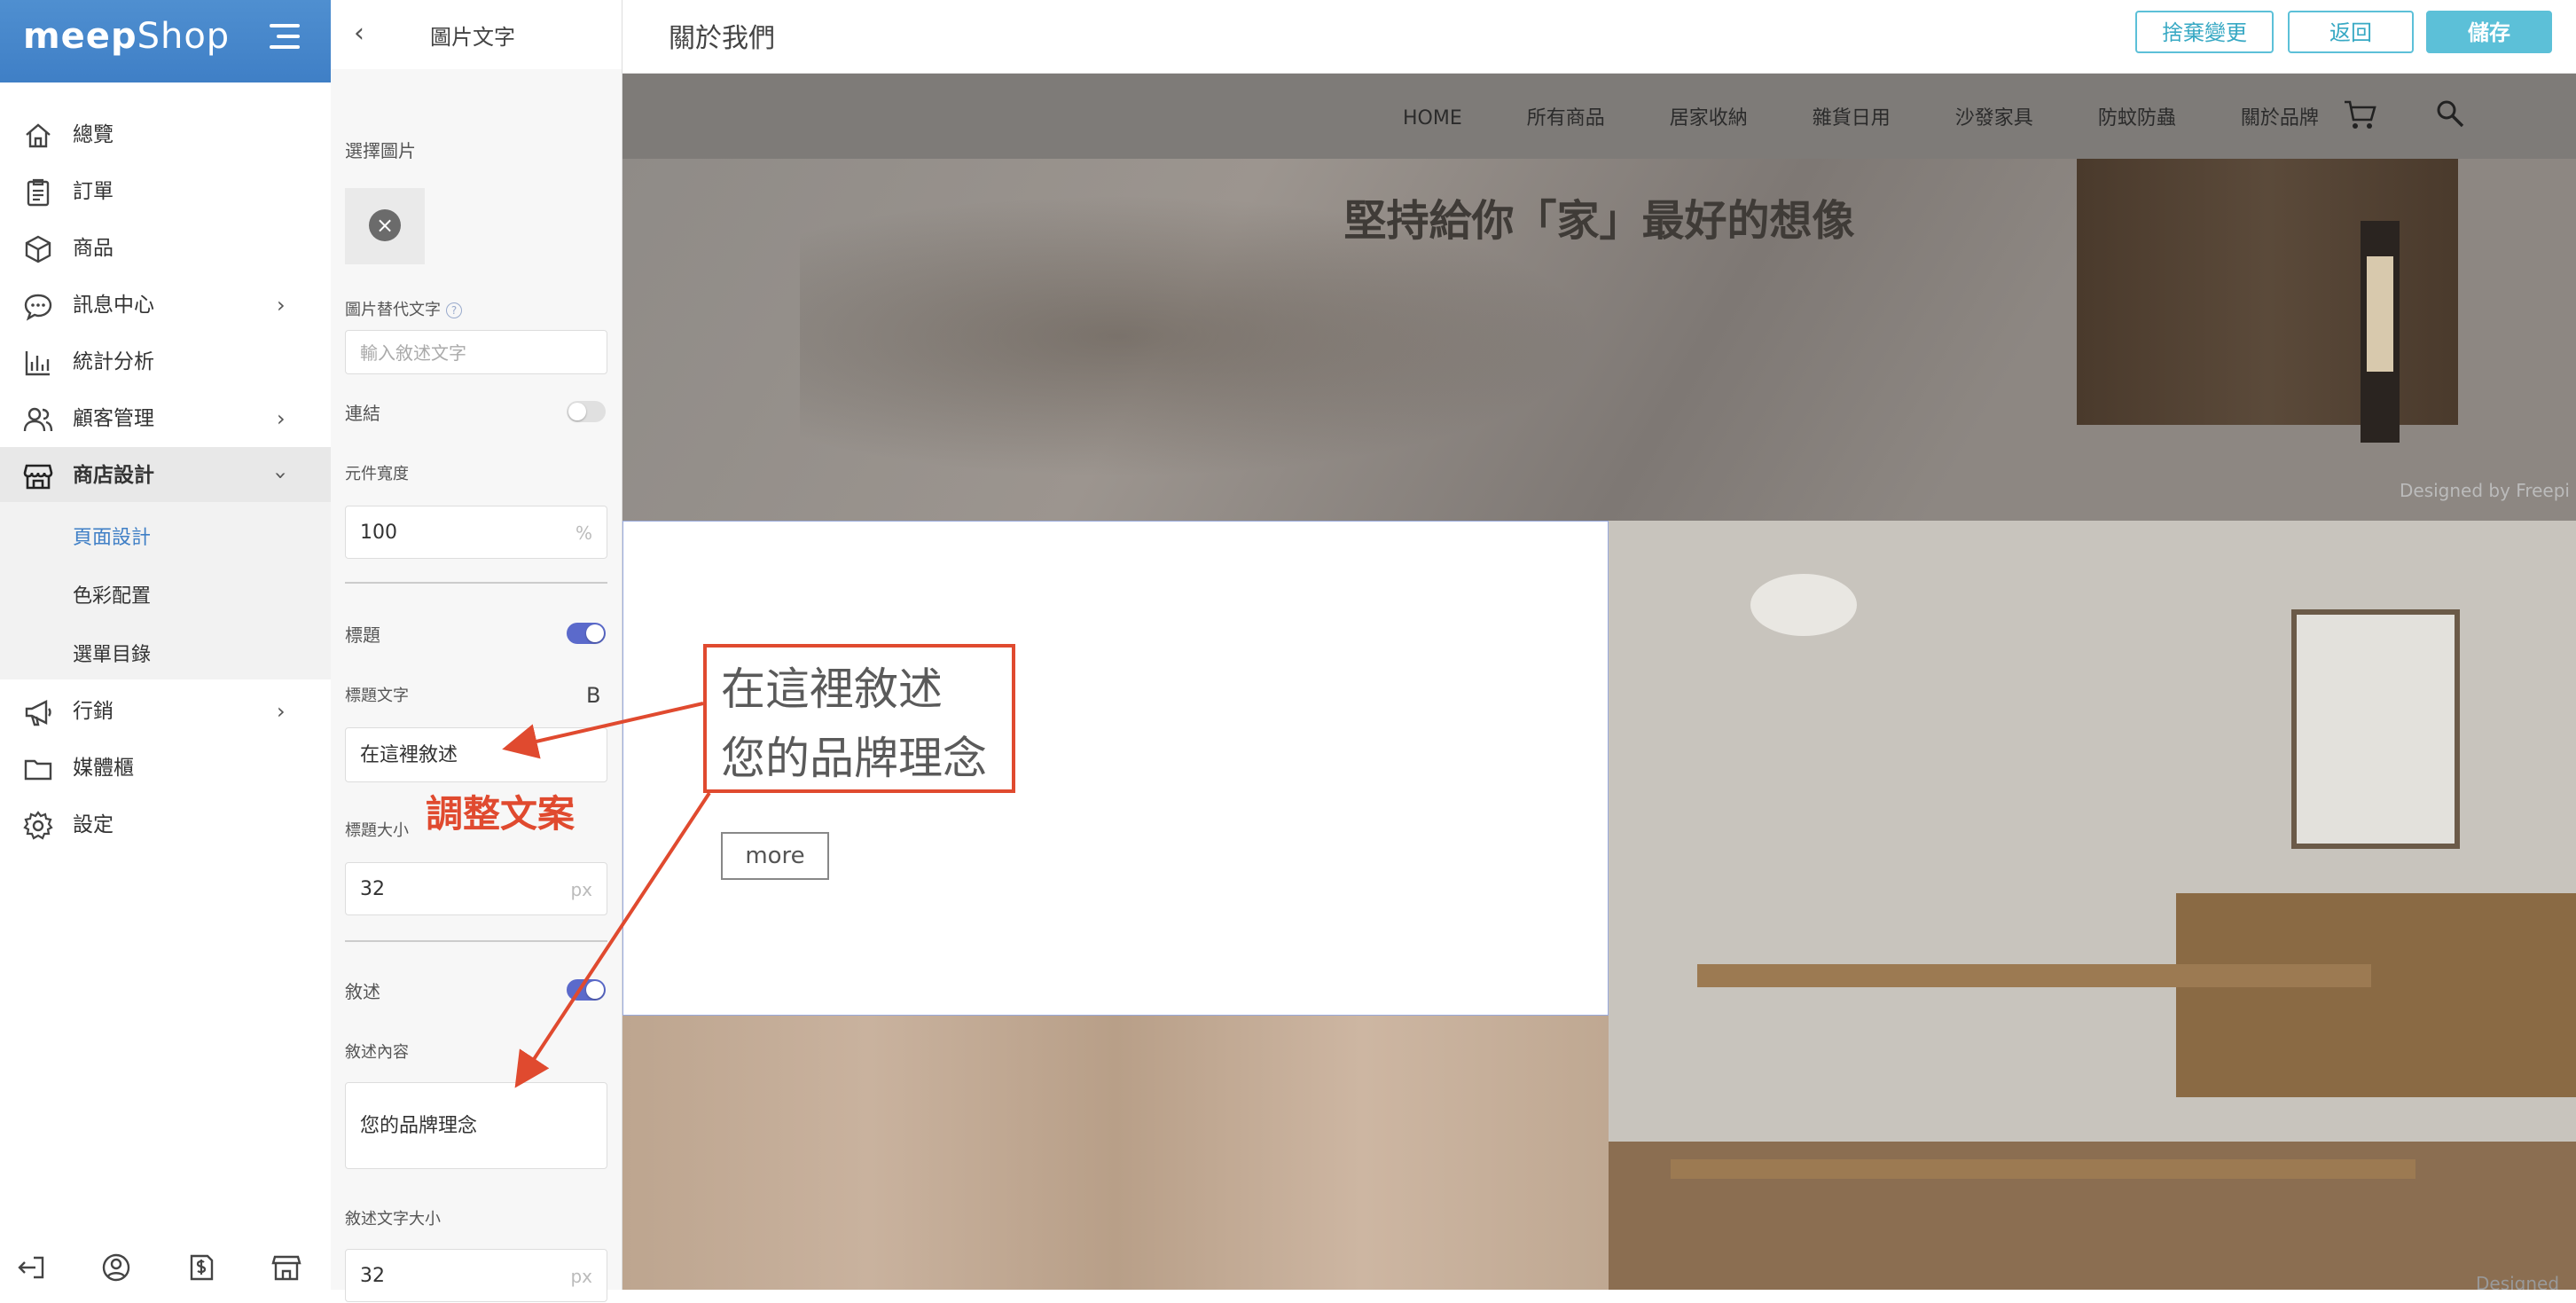 This screenshot has width=2576, height=1303. Describe the element at coordinates (359, 33) in the screenshot. I see `back-chevron-icon: ‹` at that location.